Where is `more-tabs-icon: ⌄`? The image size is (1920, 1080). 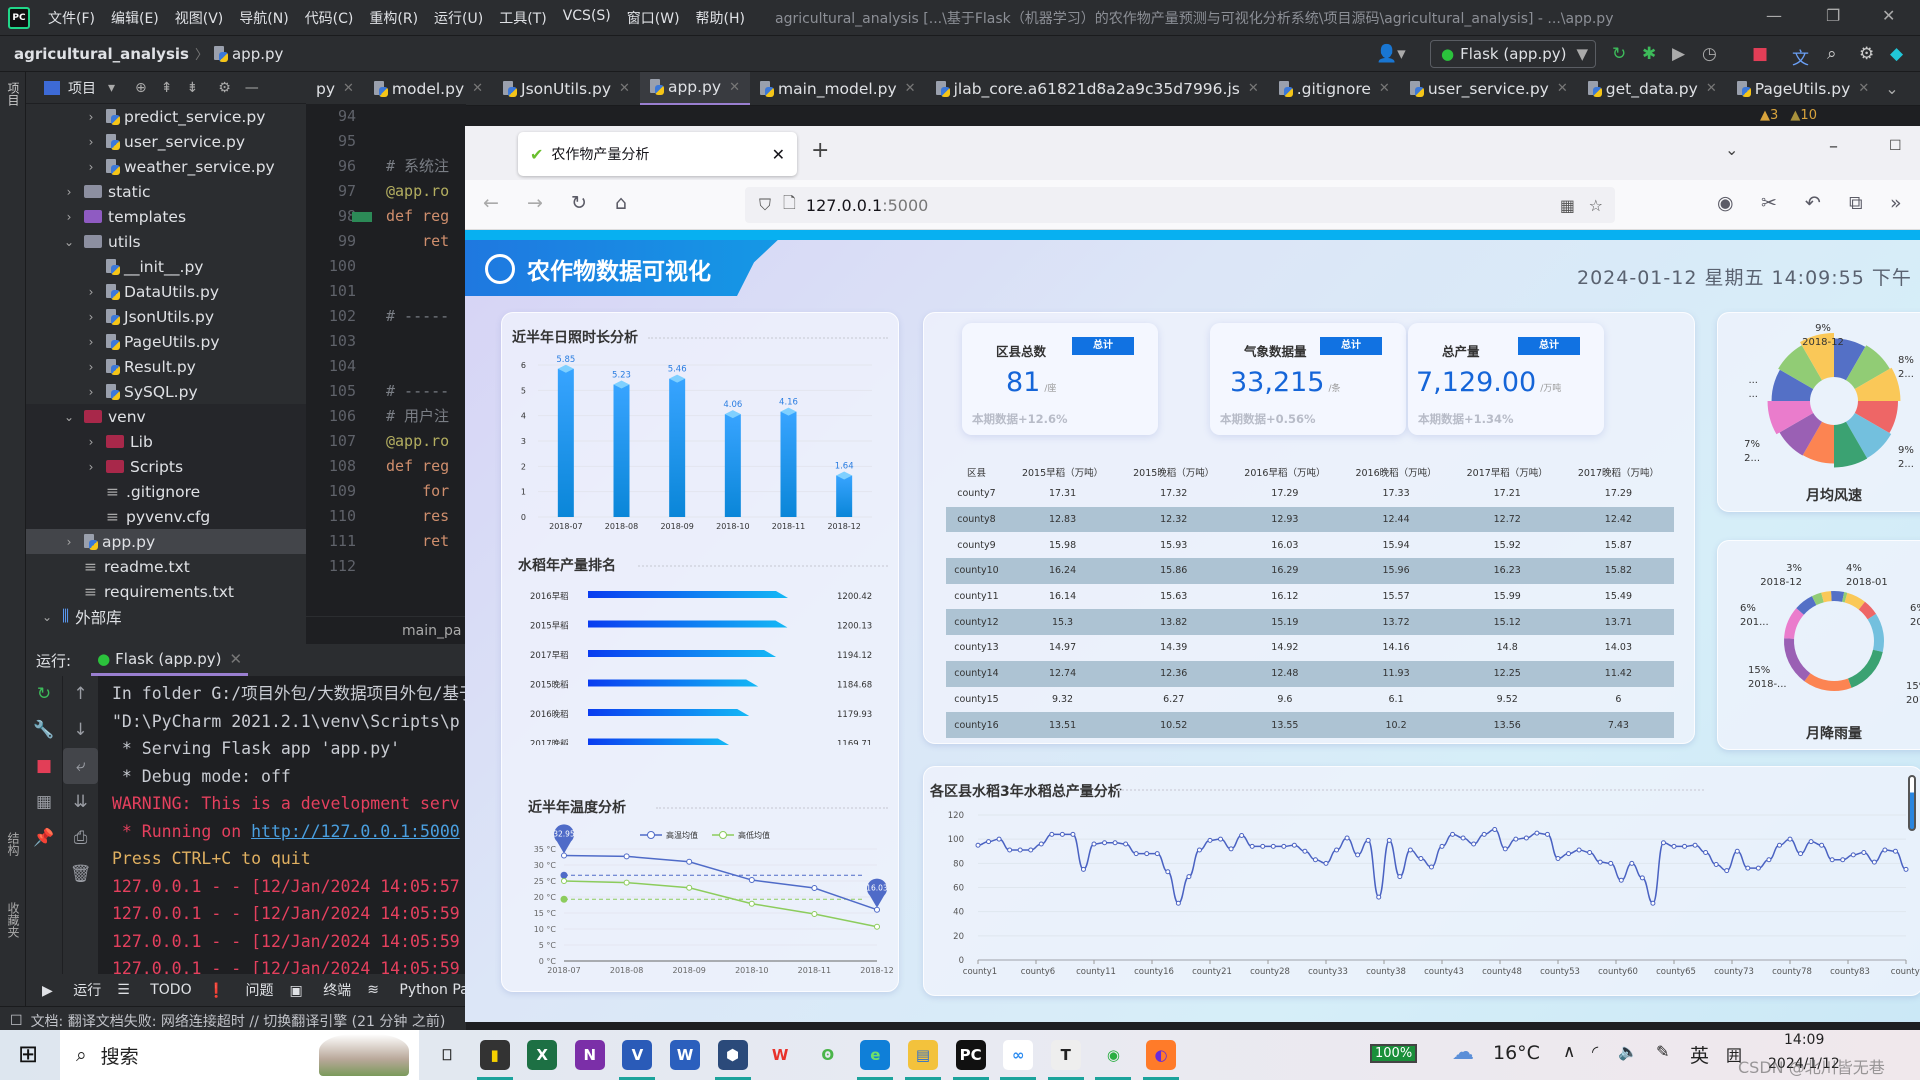
more-tabs-icon: ⌄ is located at coordinates (1891, 88).